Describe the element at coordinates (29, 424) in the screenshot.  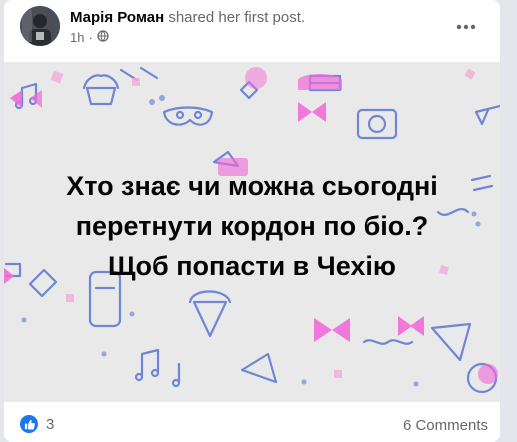
I see `like-icon` at that location.